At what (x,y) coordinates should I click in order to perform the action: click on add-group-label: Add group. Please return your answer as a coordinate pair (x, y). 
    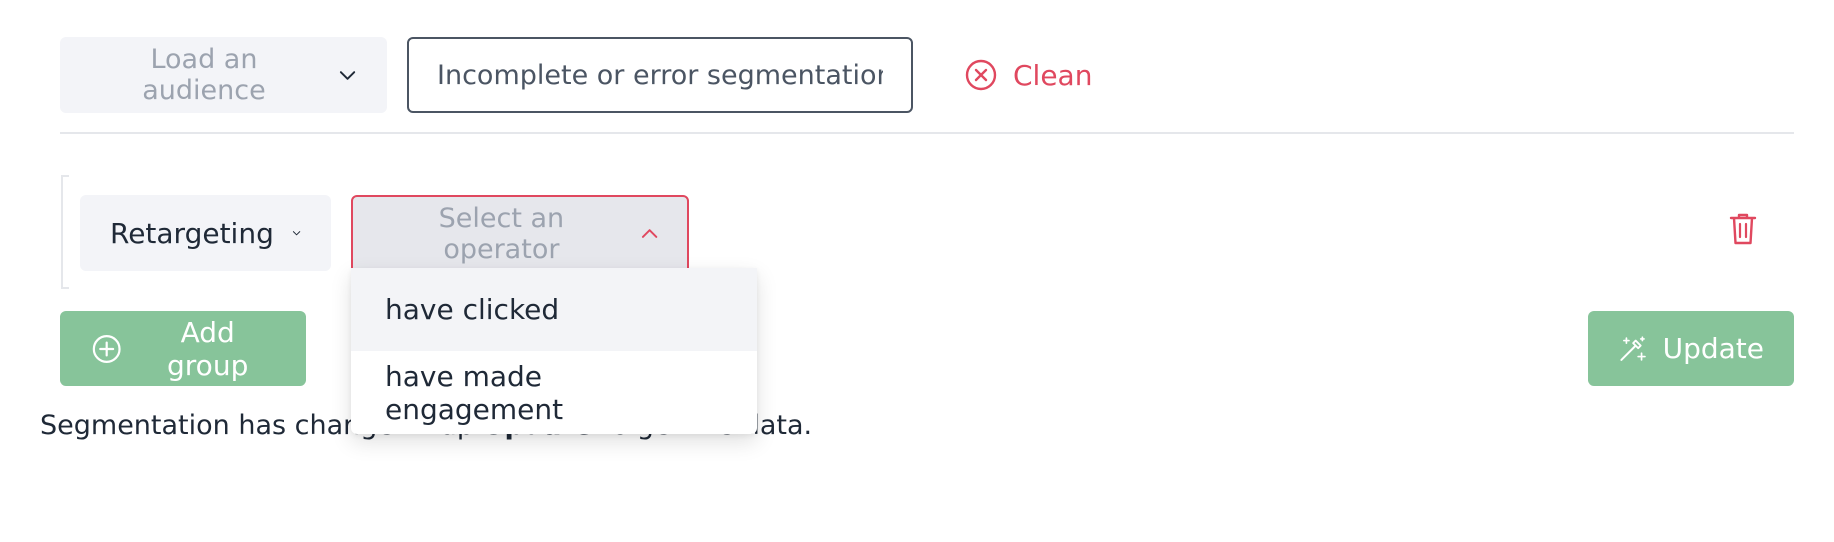
    Looking at the image, I should click on (208, 348).